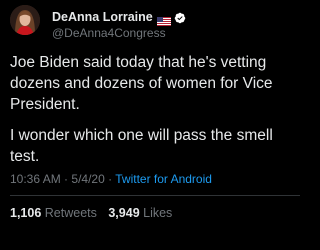 The image size is (320, 250). I want to click on likes-stat: 3,949 Likes, so click(140, 213).